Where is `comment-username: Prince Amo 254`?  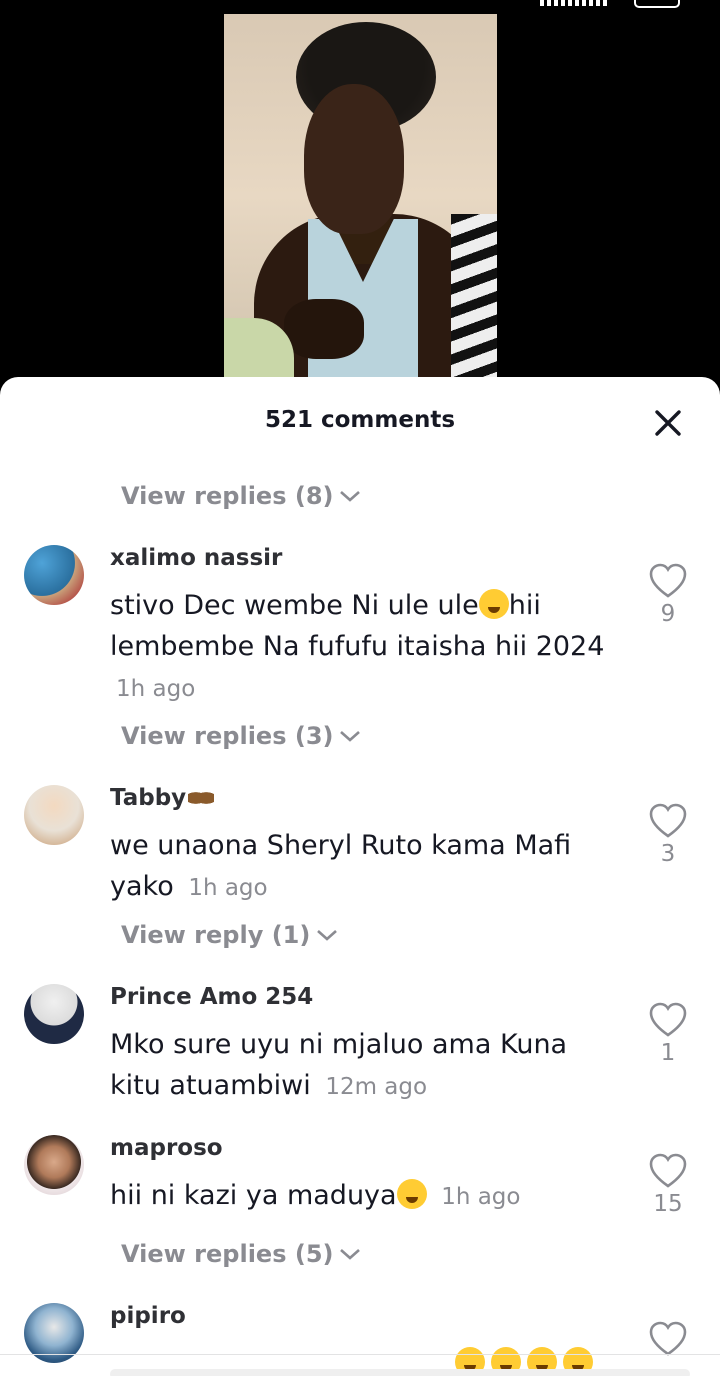
comment-username: Prince Amo 254 is located at coordinates (211, 997).